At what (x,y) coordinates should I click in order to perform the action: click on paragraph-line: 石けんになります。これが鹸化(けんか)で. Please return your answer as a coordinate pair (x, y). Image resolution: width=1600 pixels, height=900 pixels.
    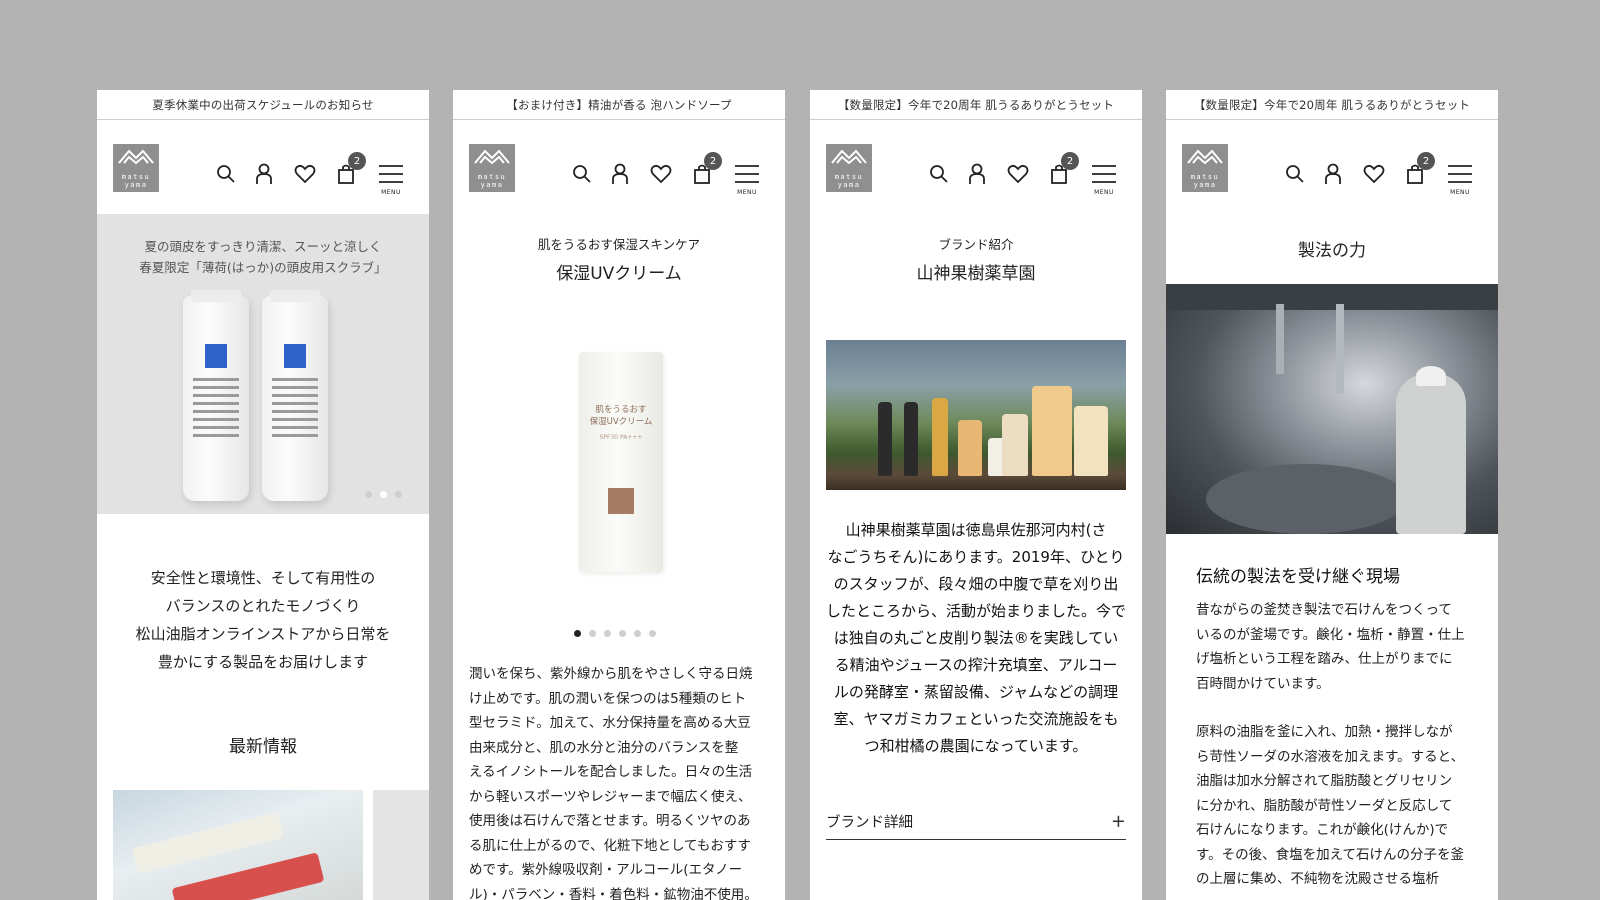
    Looking at the image, I should click on (1322, 830).